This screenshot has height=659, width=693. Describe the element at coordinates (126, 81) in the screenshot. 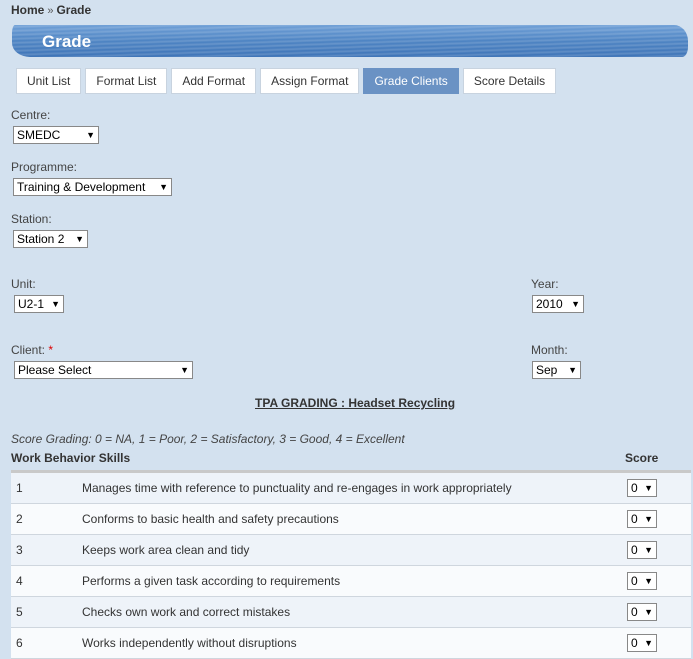

I see `tab-format-list: Format List` at that location.